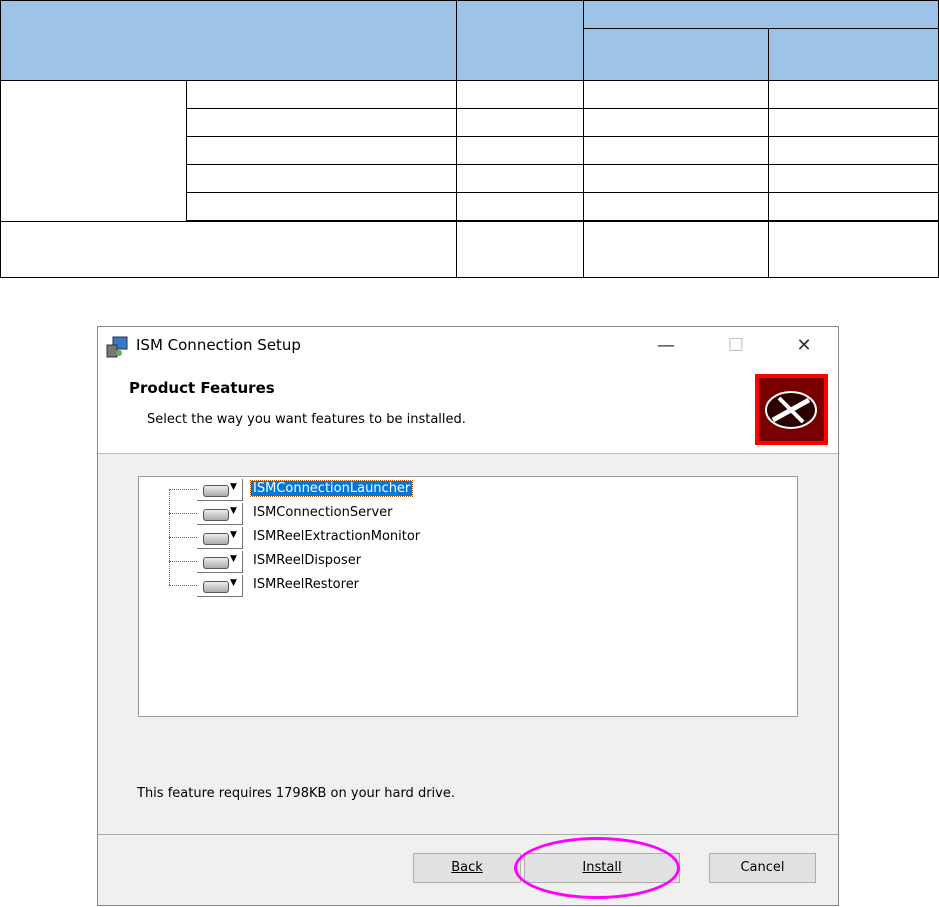 The image size is (939, 907). Describe the element at coordinates (307, 560) in the screenshot. I see `feature-label: ISMReelDisposer` at that location.